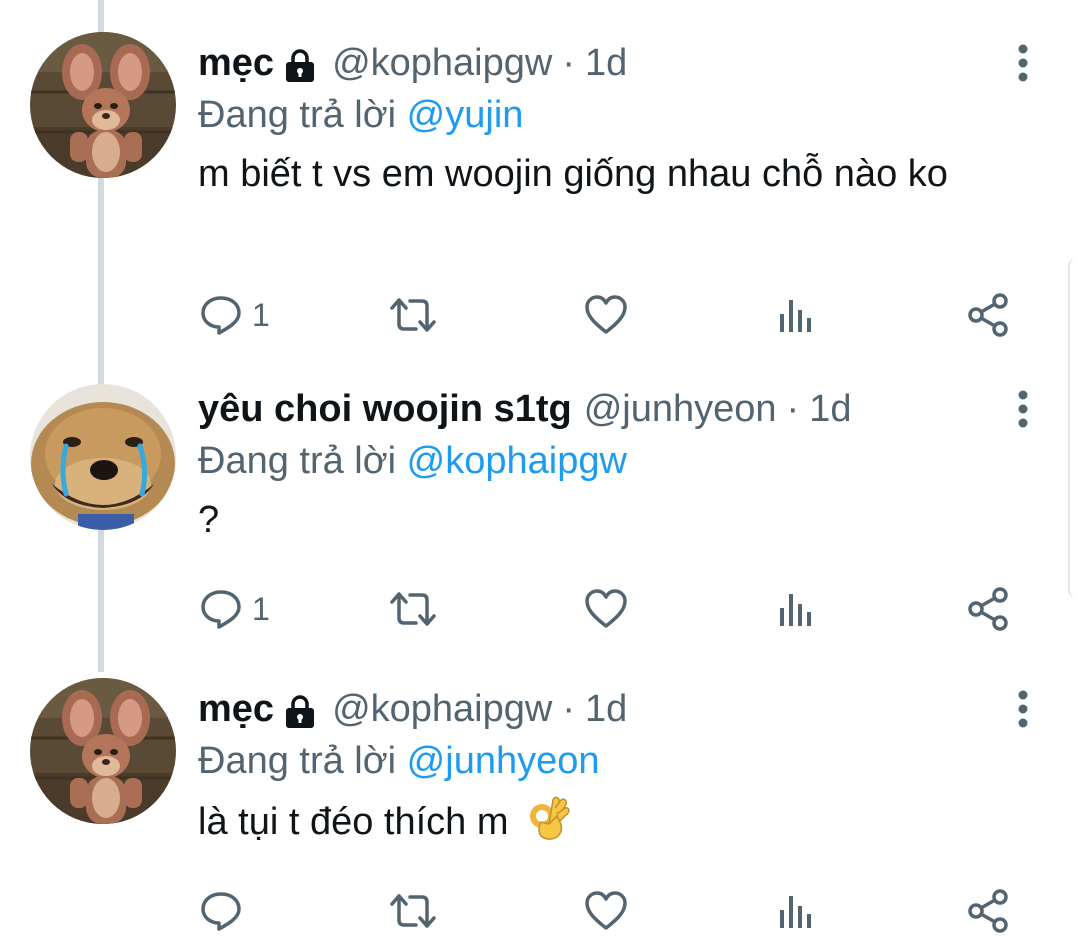 This screenshot has height=943, width=1080. Describe the element at coordinates (619, 115) in the screenshot. I see `replying-to: Đang trả lời @yujin` at that location.